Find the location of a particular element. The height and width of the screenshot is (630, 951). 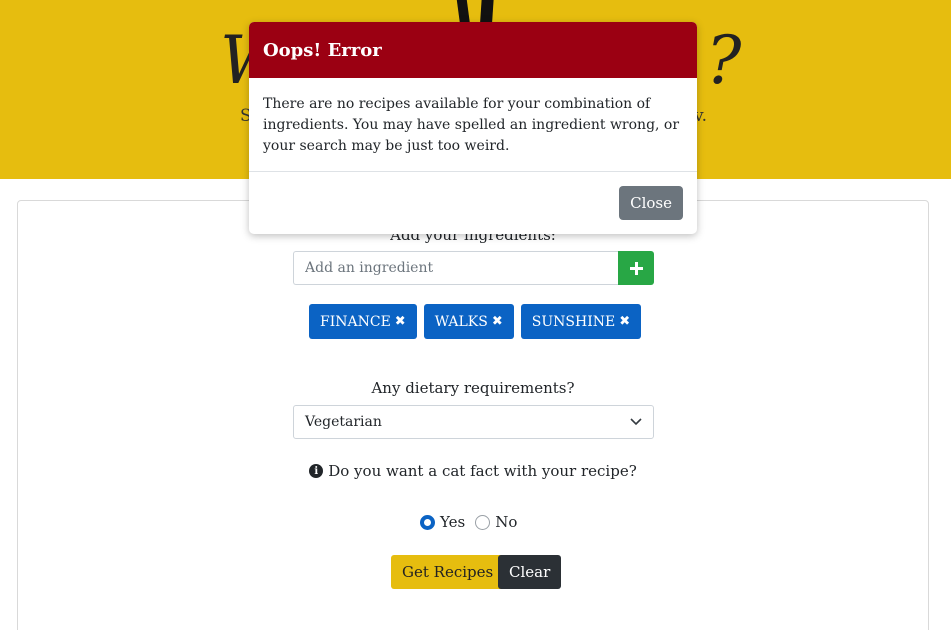

close-button: Close is located at coordinates (651, 203).